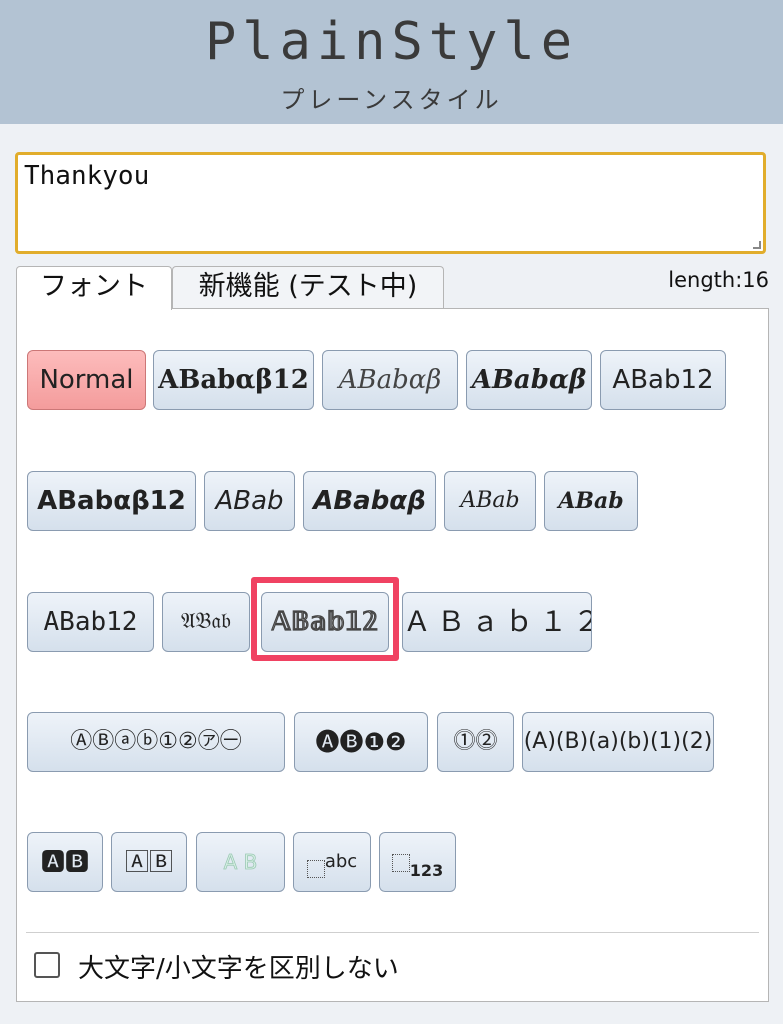 Image resolution: width=783 pixels, height=1024 pixels. What do you see at coordinates (392, 932) in the screenshot?
I see `divider` at bounding box center [392, 932].